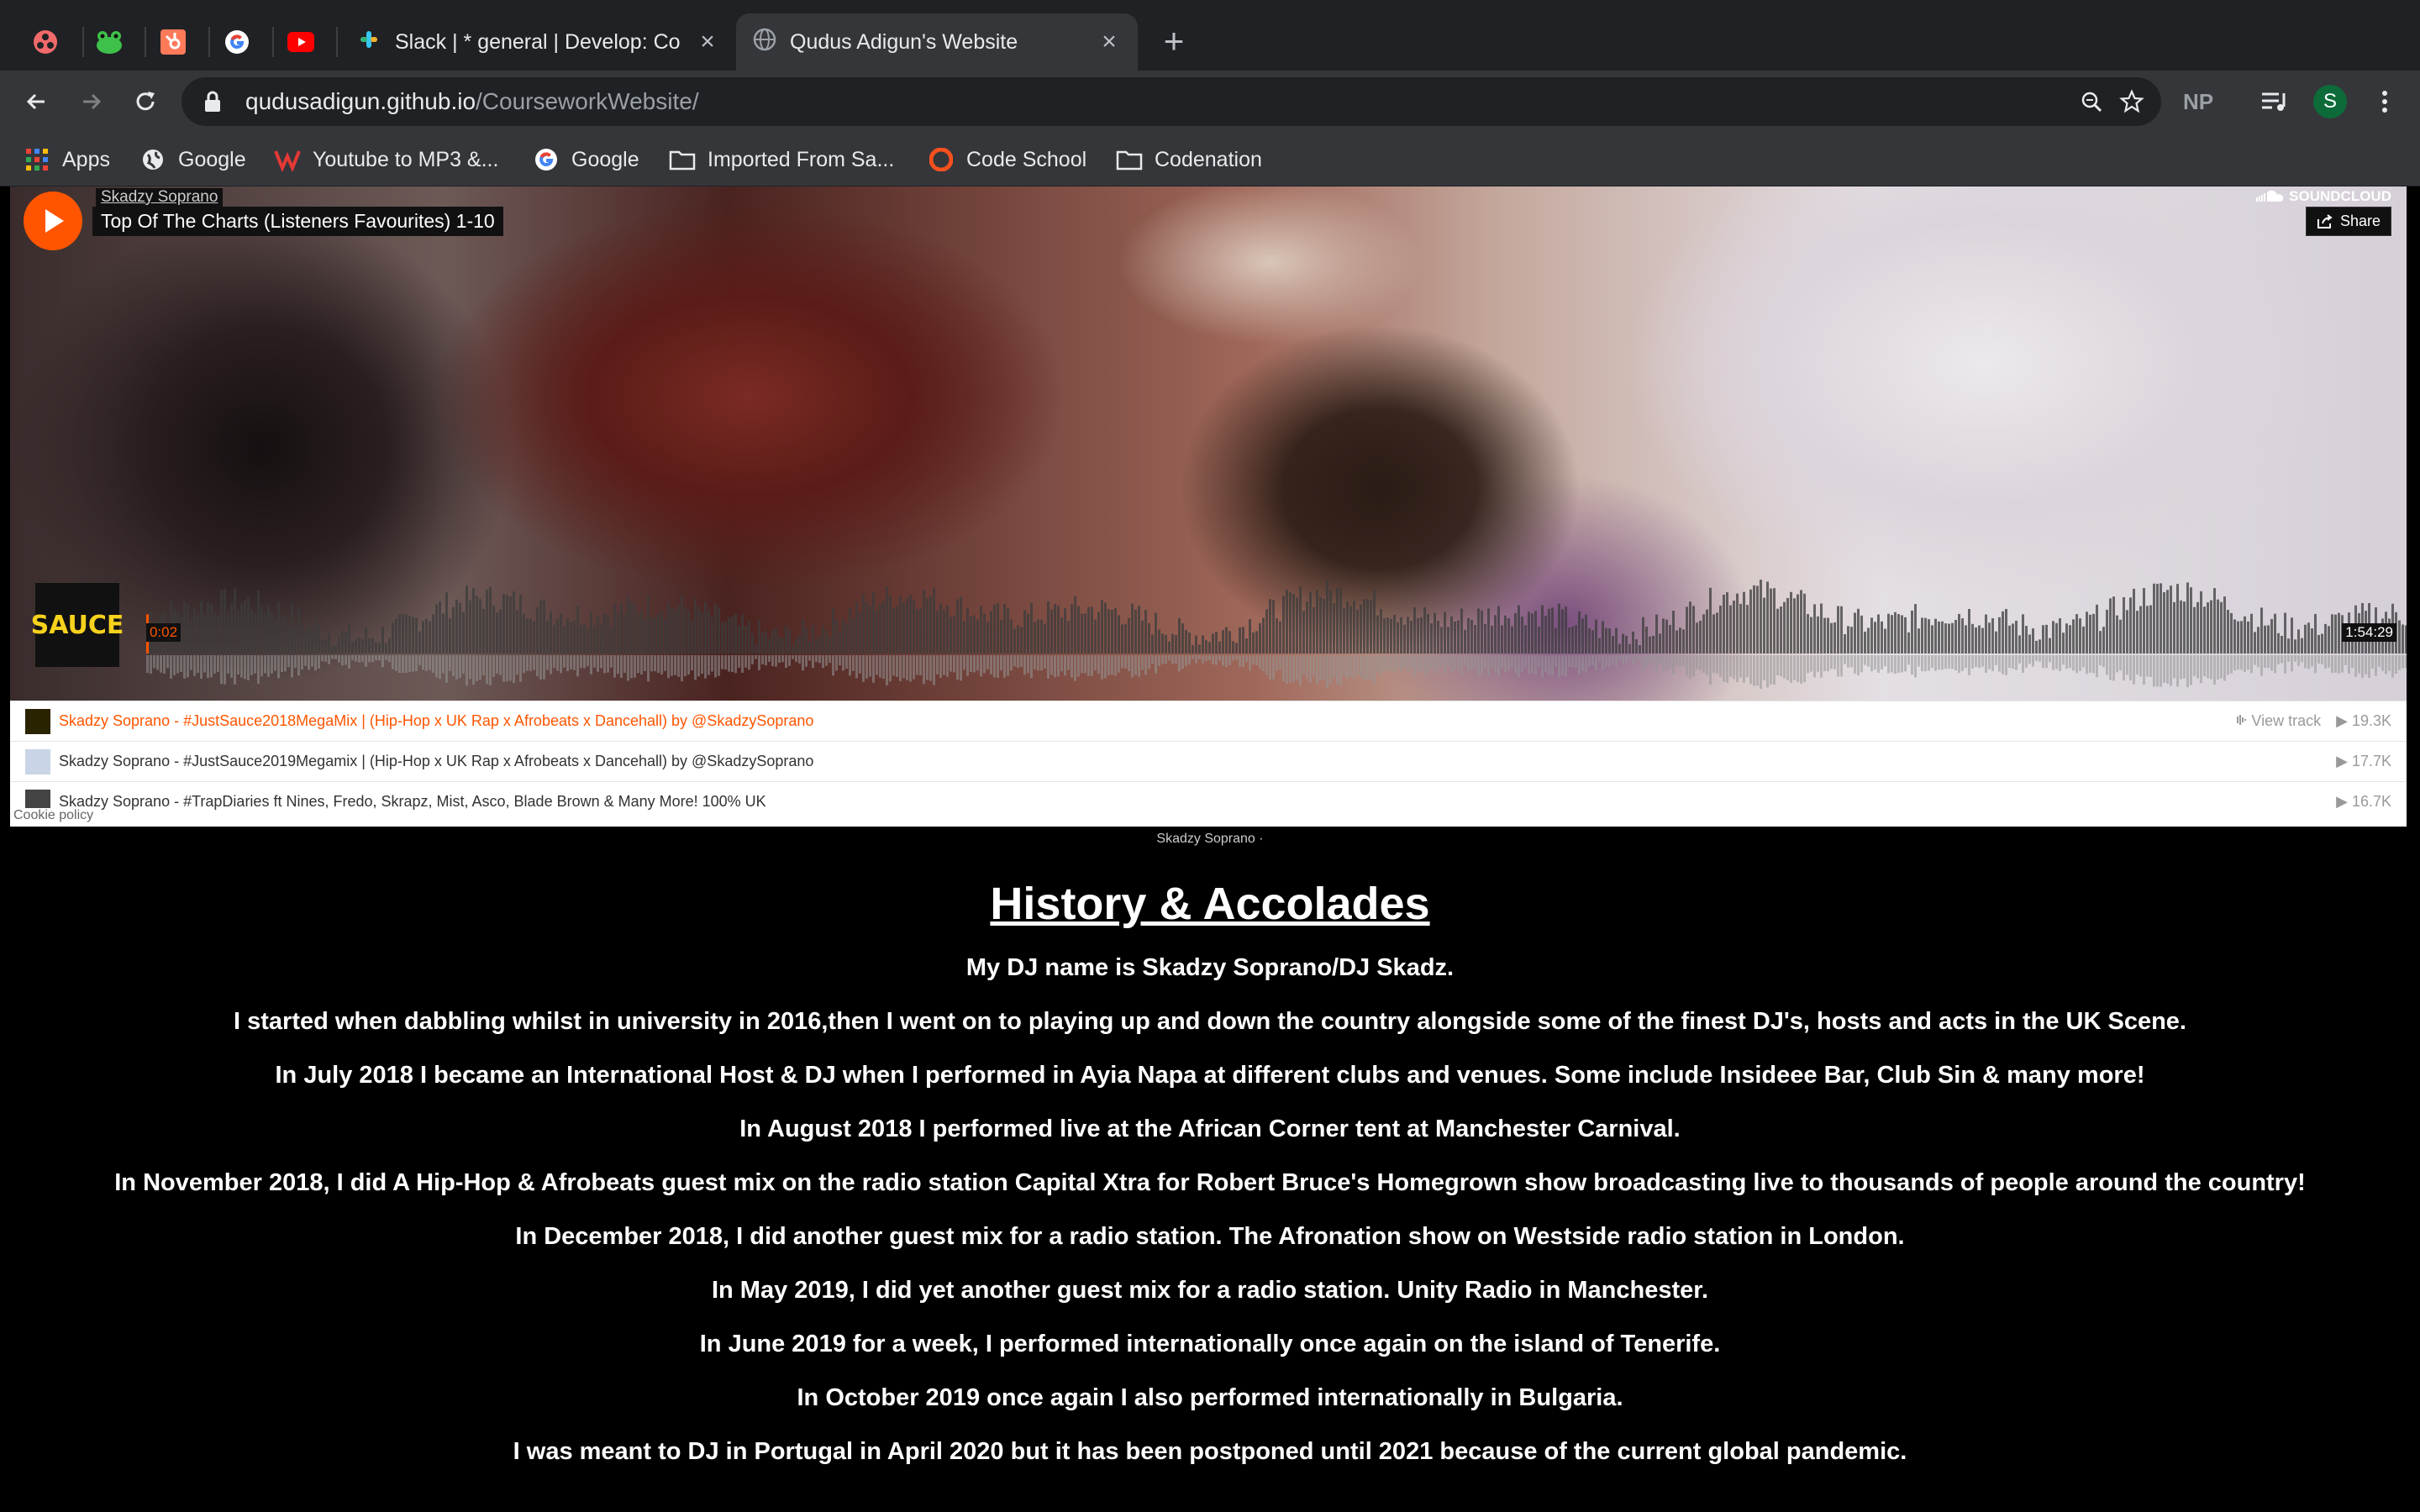 The height and width of the screenshot is (1512, 2420). What do you see at coordinates (2325, 220) in the screenshot?
I see `share-icon` at bounding box center [2325, 220].